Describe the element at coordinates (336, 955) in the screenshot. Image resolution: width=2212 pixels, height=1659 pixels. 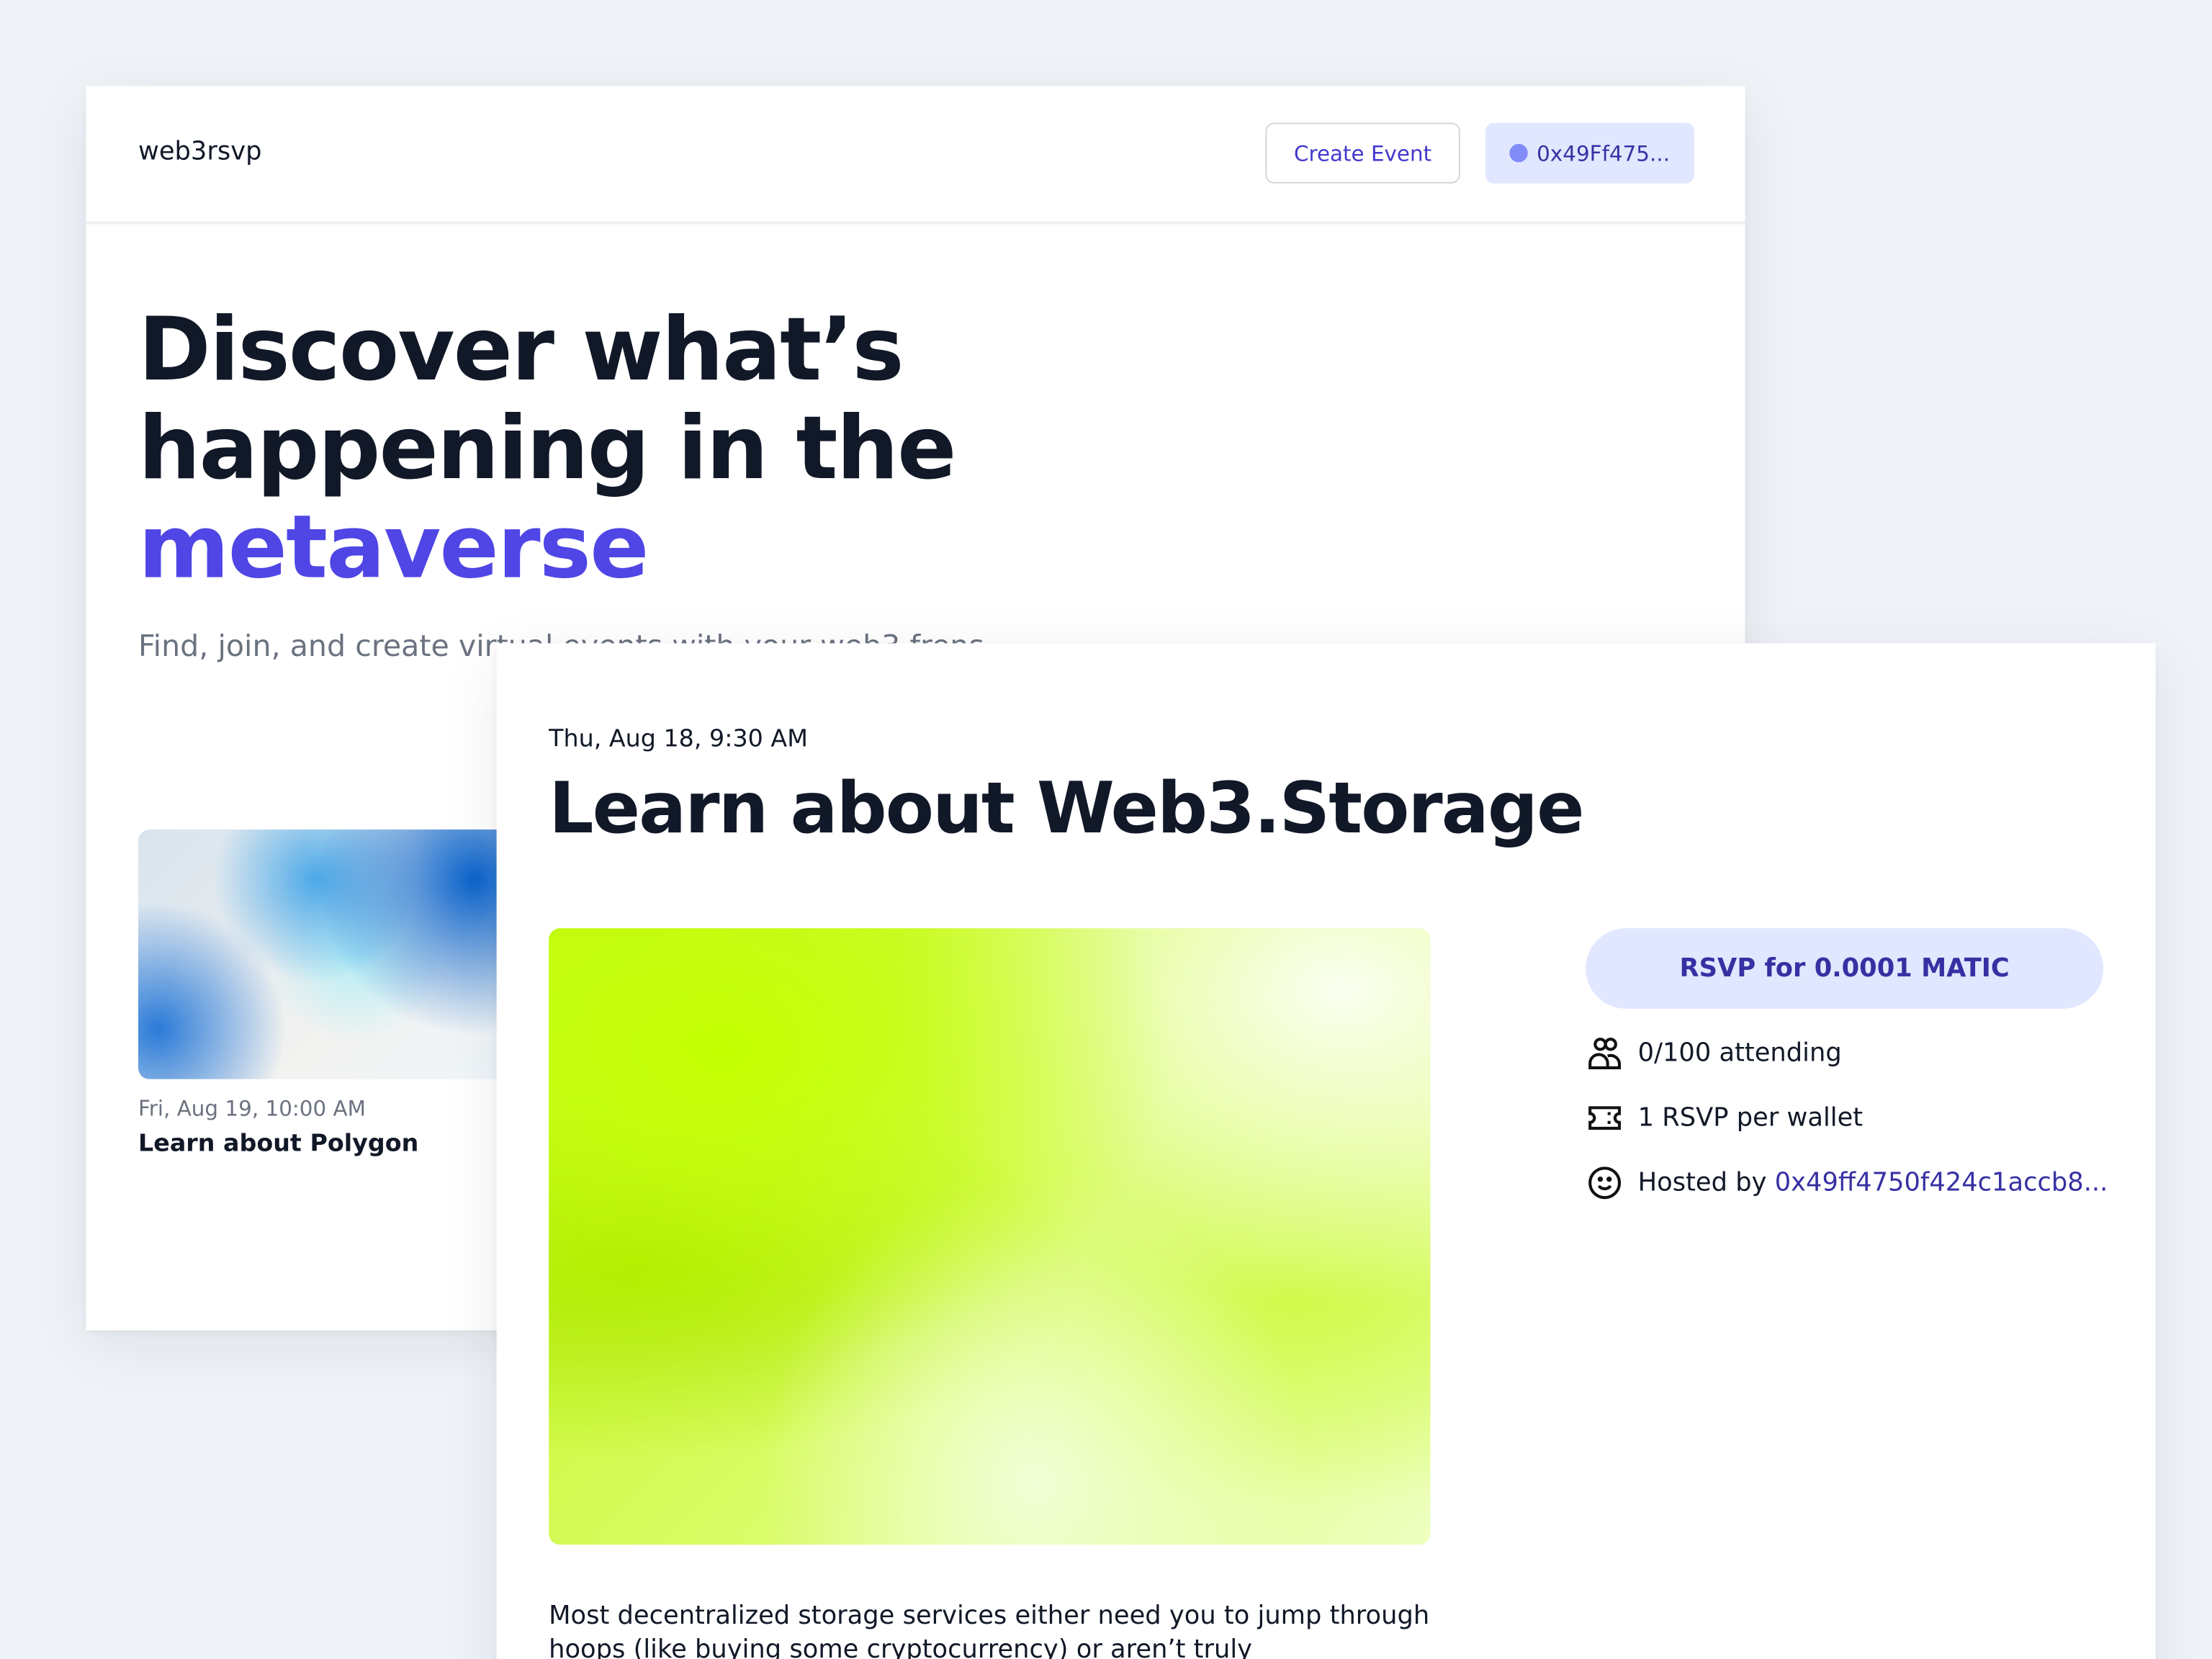
I see `event-thumbnail` at that location.